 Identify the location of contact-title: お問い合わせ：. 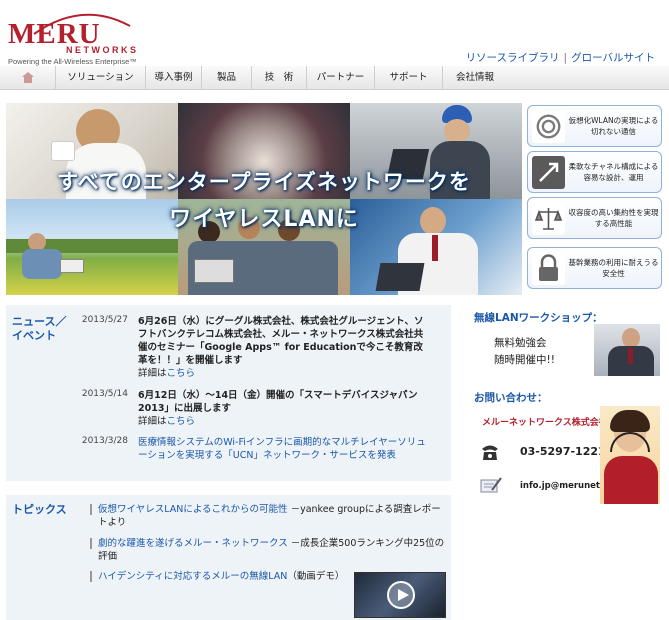
(511, 398).